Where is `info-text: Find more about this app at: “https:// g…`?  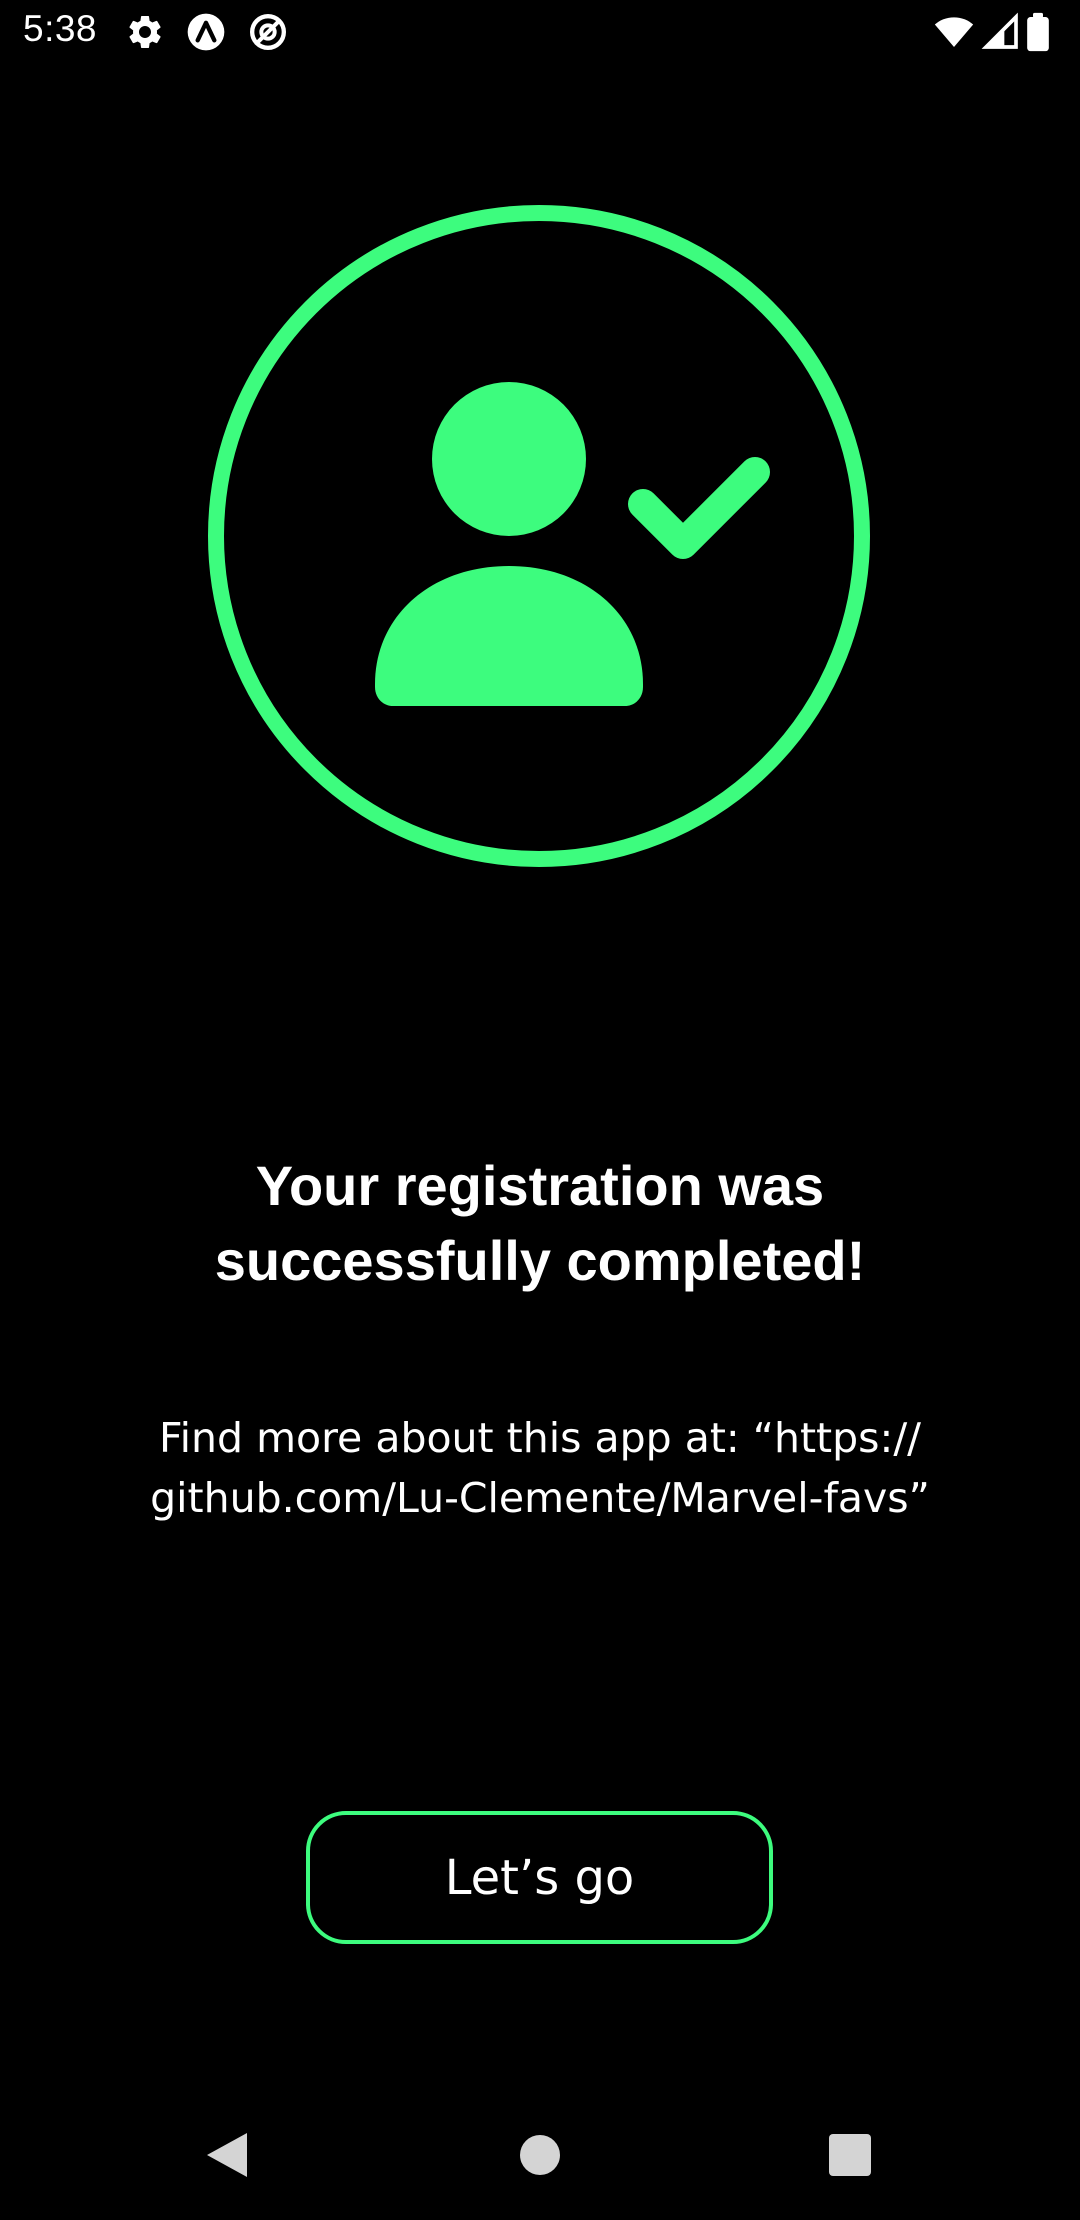
info-text: Find more about this app at: “https:// g… is located at coordinates (540, 1468).